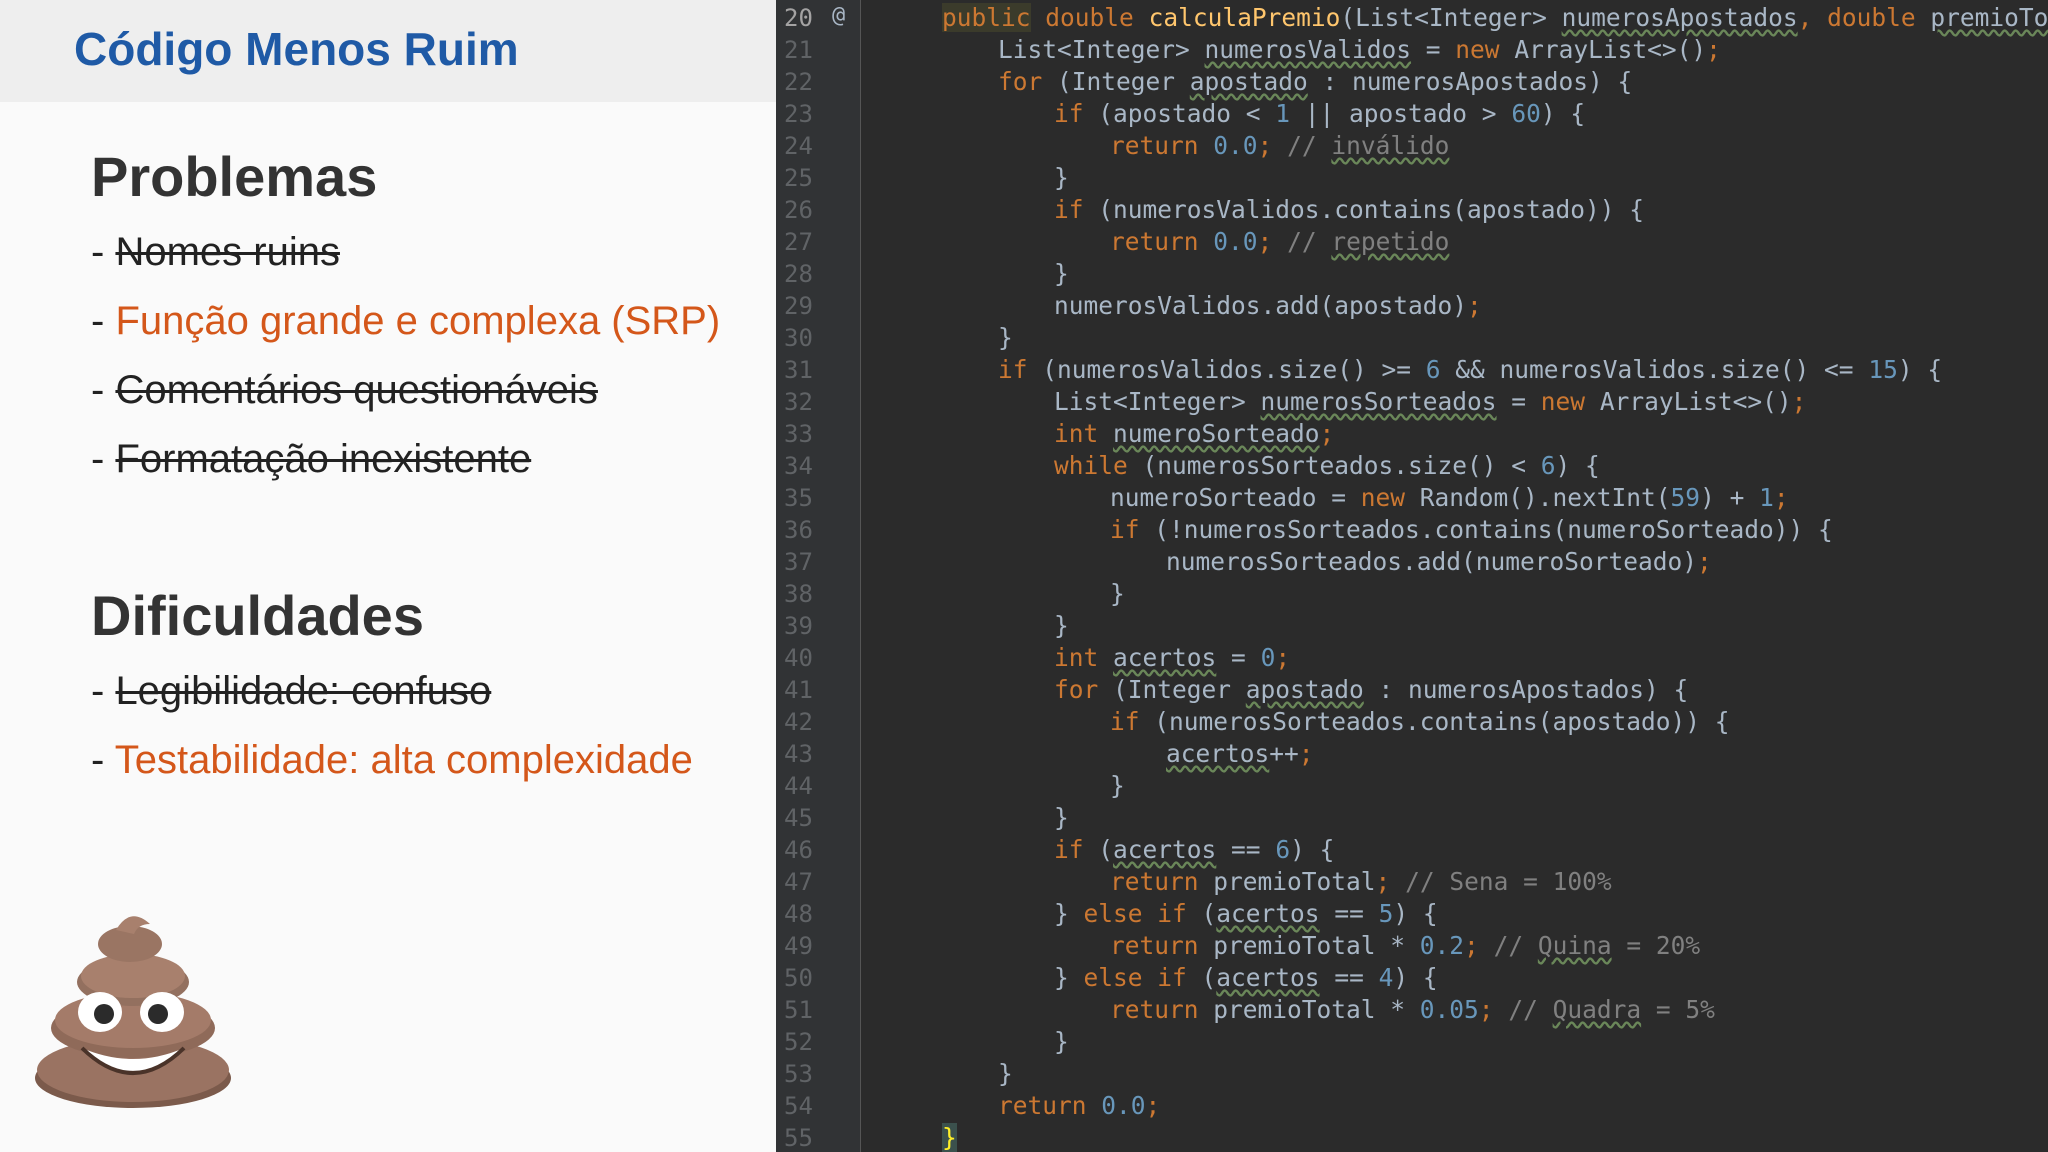  What do you see at coordinates (798, 818) in the screenshot?
I see `line-number: 45` at bounding box center [798, 818].